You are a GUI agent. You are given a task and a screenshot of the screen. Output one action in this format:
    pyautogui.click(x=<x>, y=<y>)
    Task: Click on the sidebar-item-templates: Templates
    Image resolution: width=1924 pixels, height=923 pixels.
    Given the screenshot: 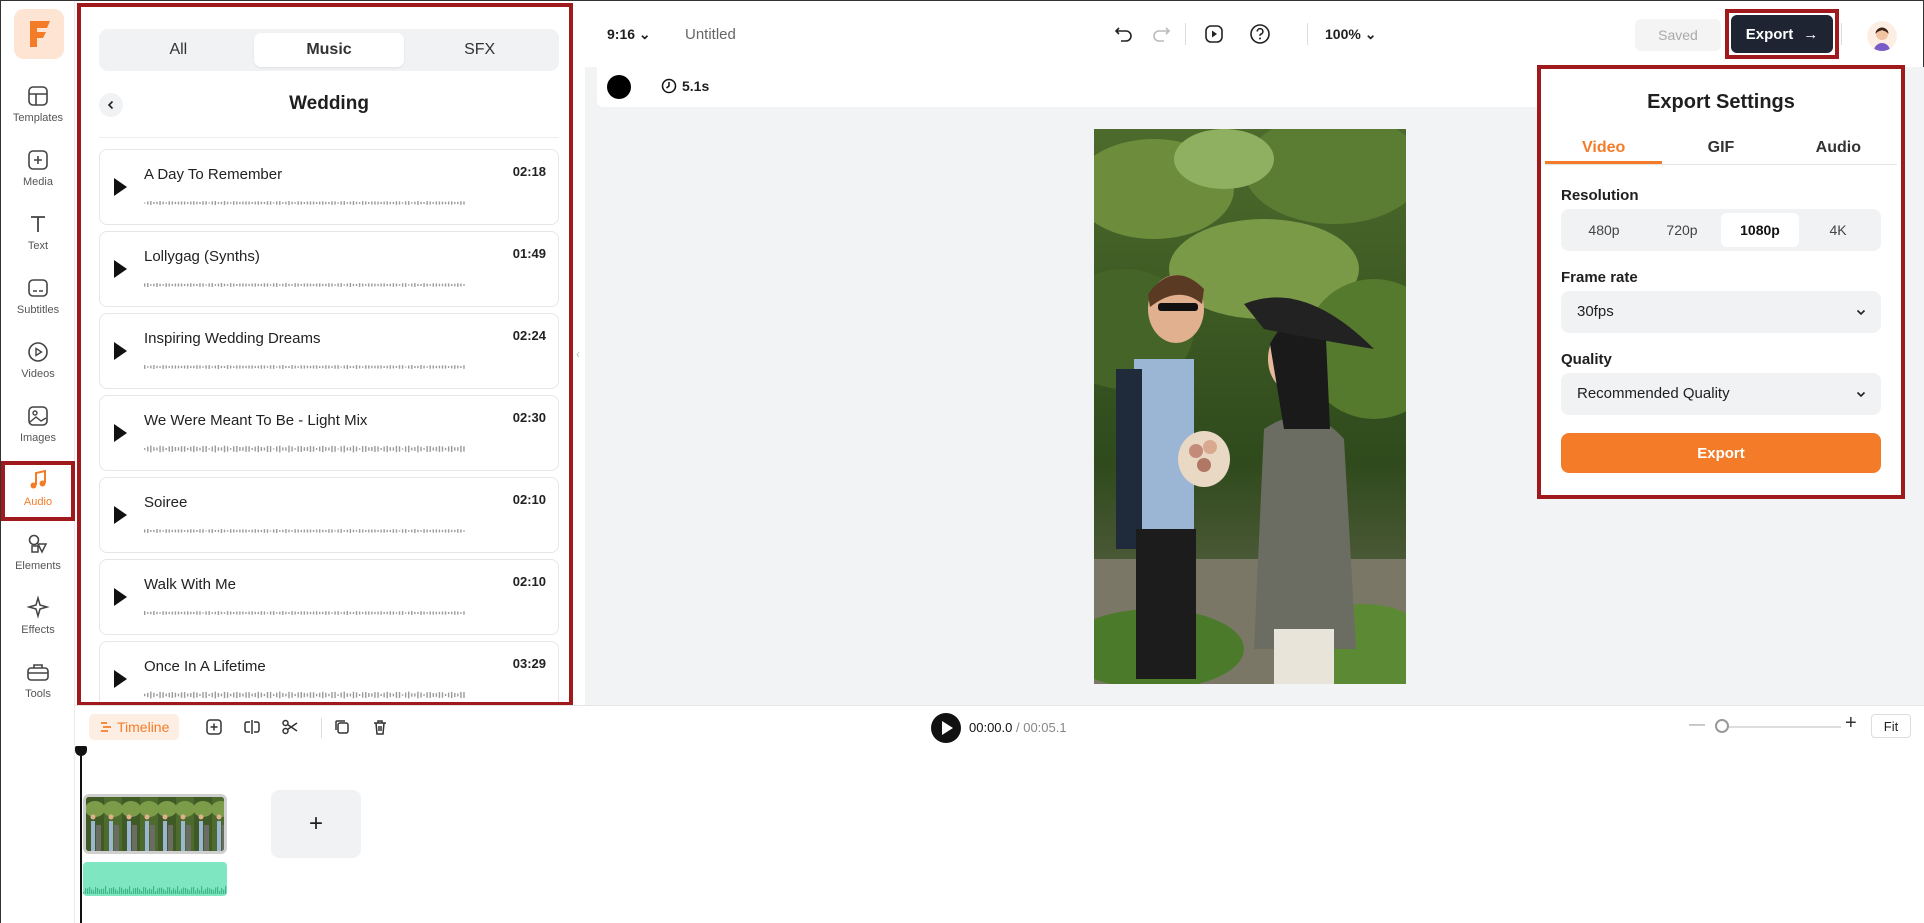 What is the action you would take?
    pyautogui.click(x=38, y=107)
    